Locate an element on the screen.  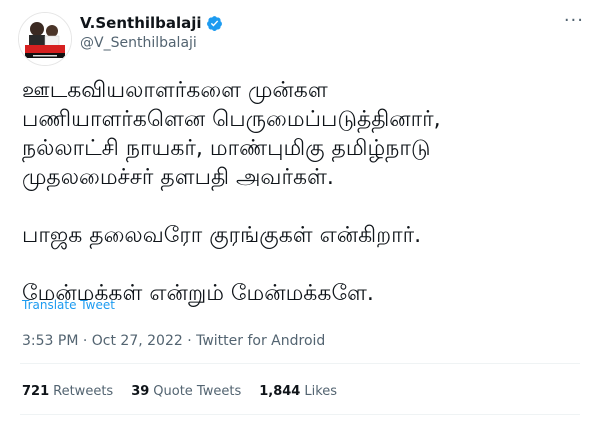
tweet-line: பாஜக தலைவரோ குரங்குகள் என்கிறார். is located at coordinates (222, 235).